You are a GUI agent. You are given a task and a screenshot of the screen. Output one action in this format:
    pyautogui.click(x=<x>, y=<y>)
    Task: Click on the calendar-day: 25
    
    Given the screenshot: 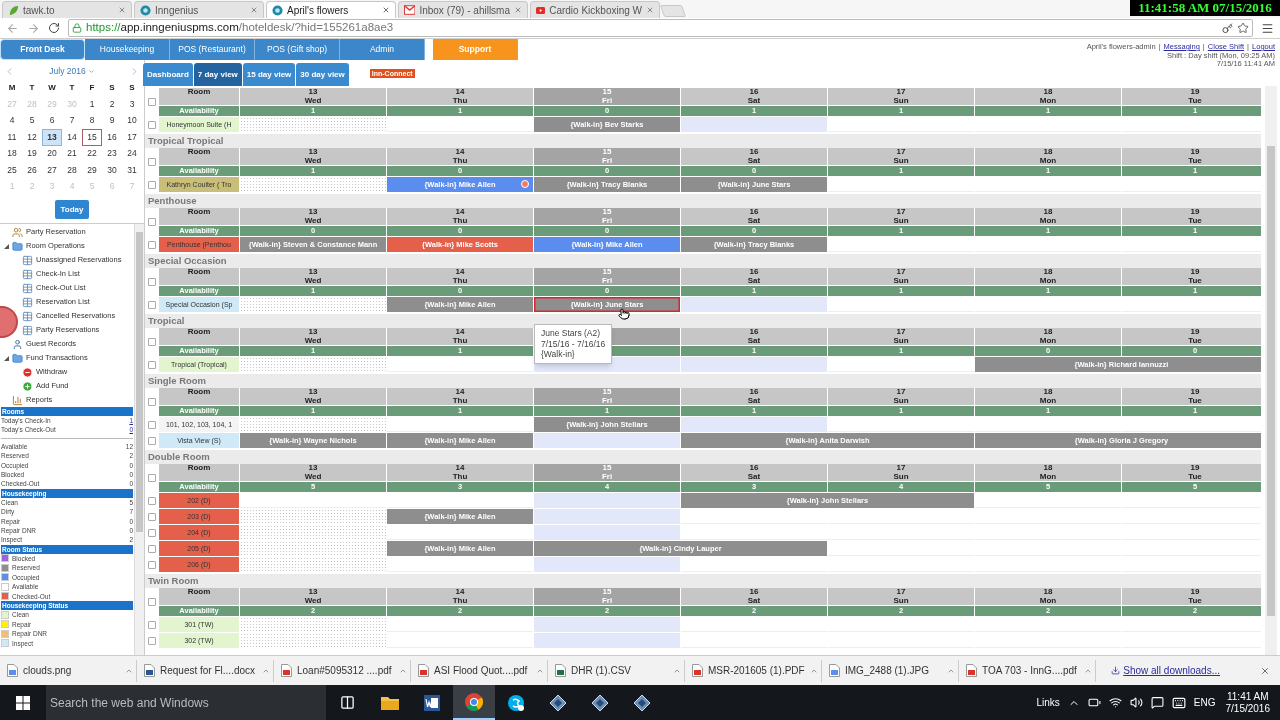 What is the action you would take?
    pyautogui.click(x=12, y=170)
    